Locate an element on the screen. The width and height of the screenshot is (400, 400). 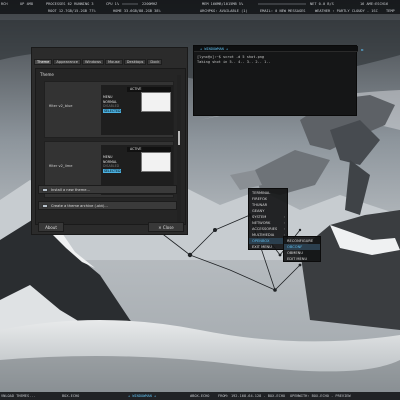
close-button: ✕ Close is located at coordinates (166, 227).